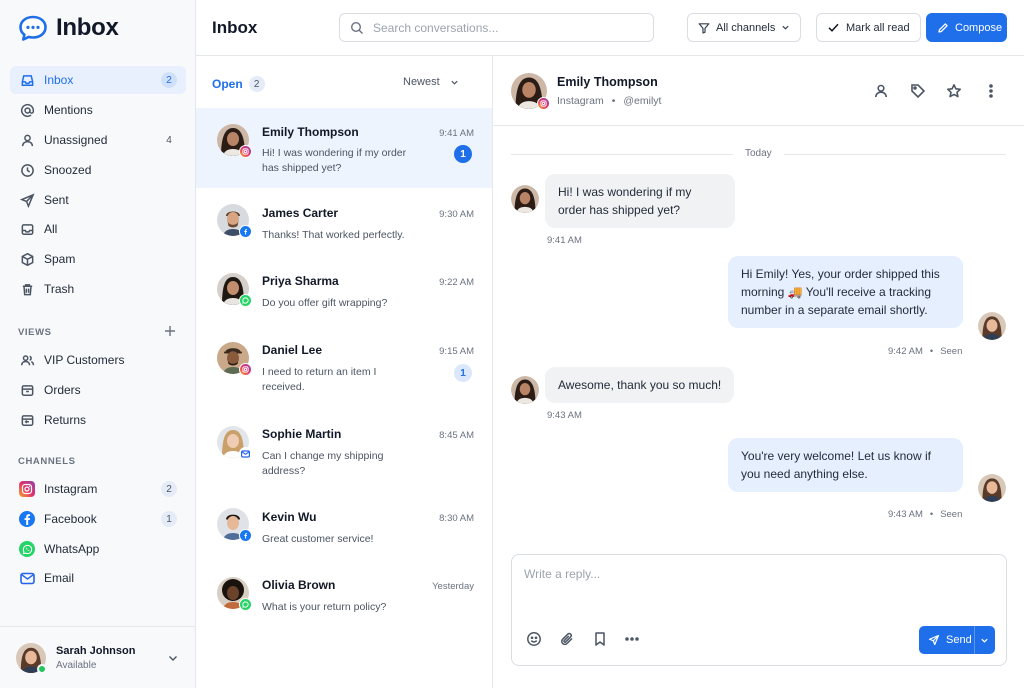  I want to click on sidebar-item-all: All, so click(98, 229).